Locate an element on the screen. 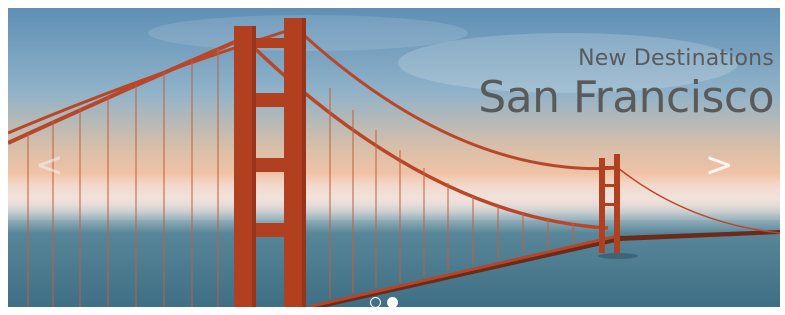 This screenshot has width=785, height=315. hero-title: San Francisco is located at coordinates (626, 97).